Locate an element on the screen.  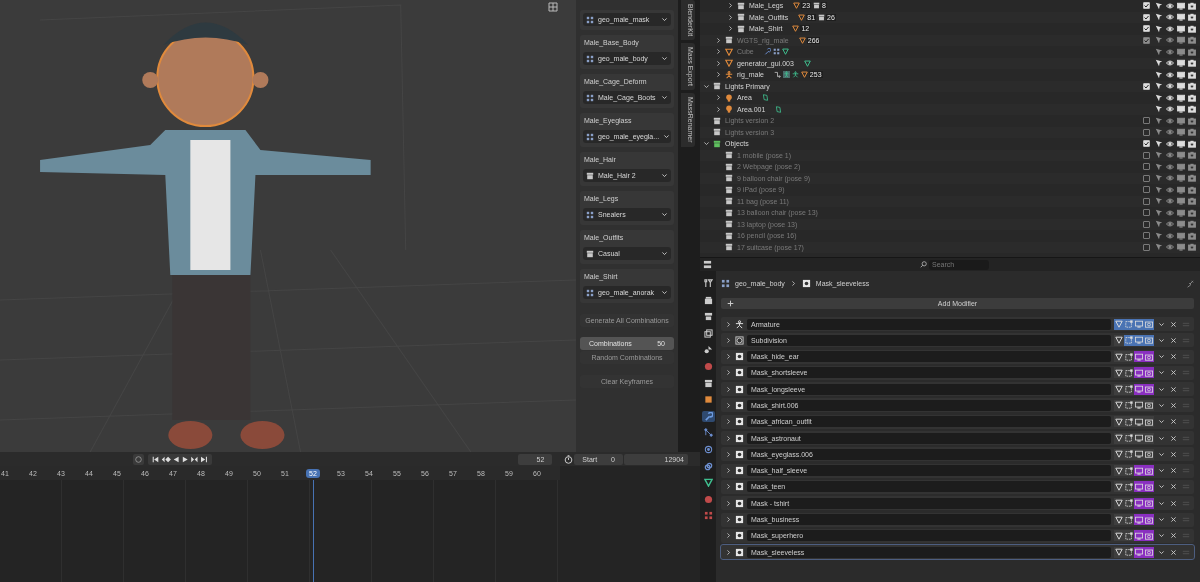
grid-icon is located at coordinates (553, 7).